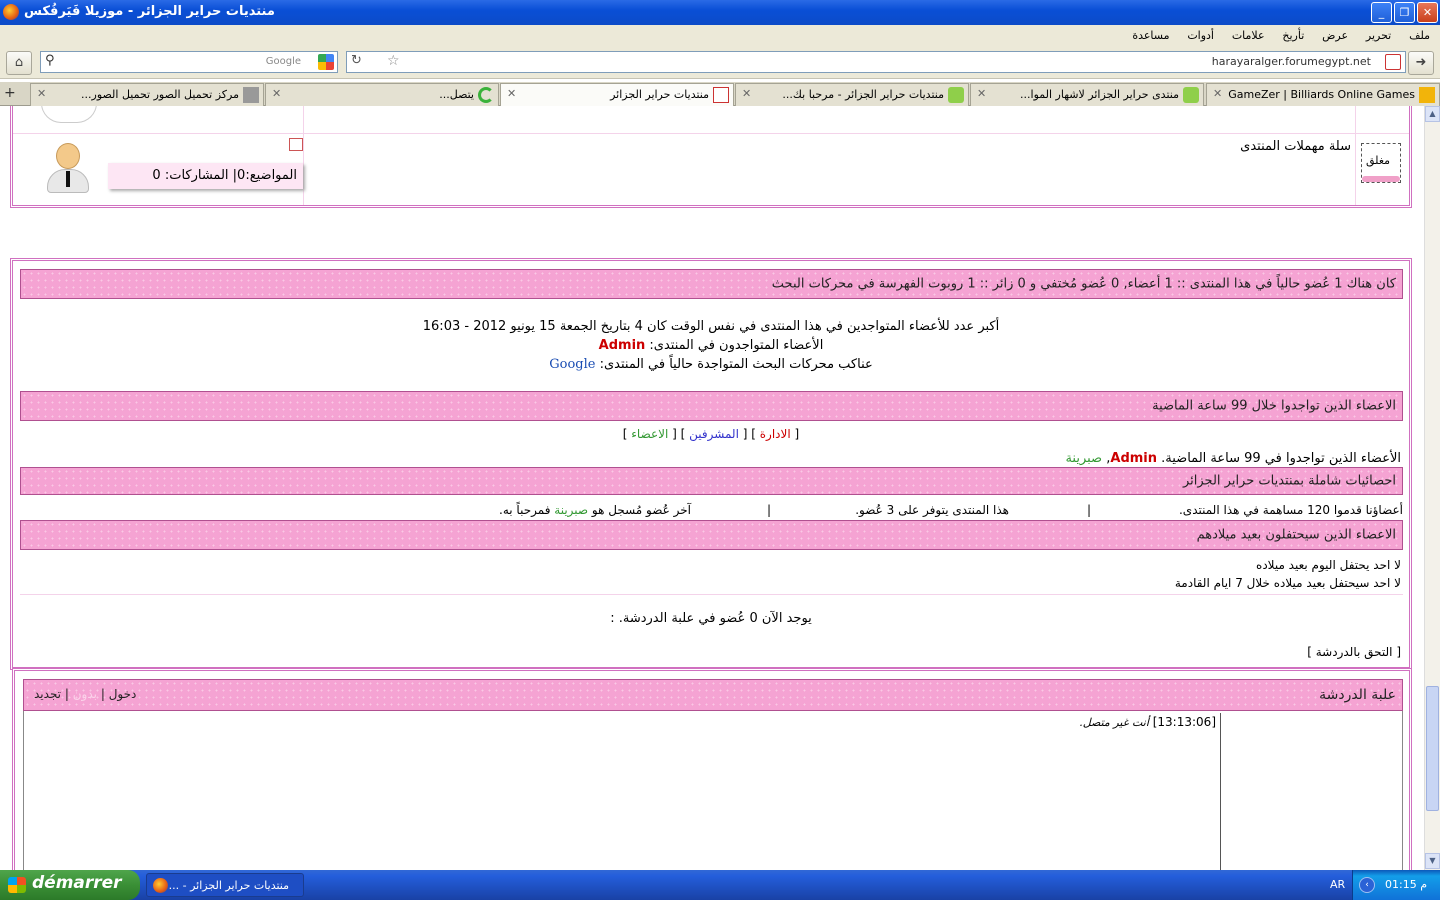 The image size is (1440, 900). I want to click on page-scrollbar: ▲ ▼, so click(1432, 488).